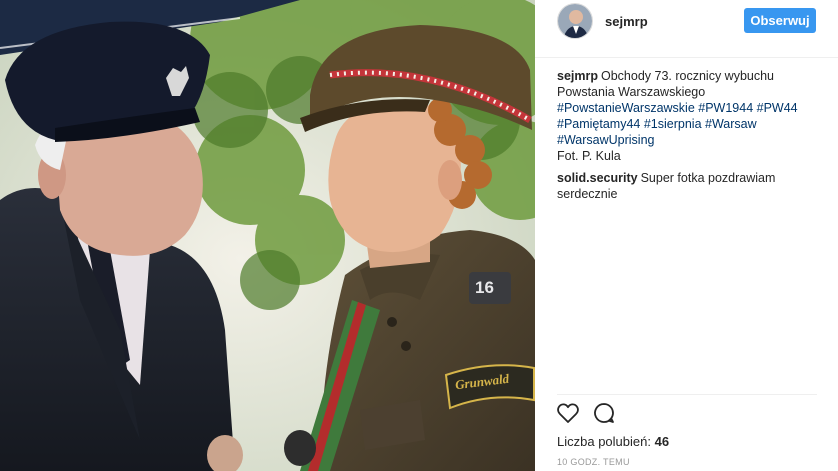 The width and height of the screenshot is (838, 471). What do you see at coordinates (593, 462) in the screenshot?
I see `post-timestamp: 10 GODZ. TEMU` at bounding box center [593, 462].